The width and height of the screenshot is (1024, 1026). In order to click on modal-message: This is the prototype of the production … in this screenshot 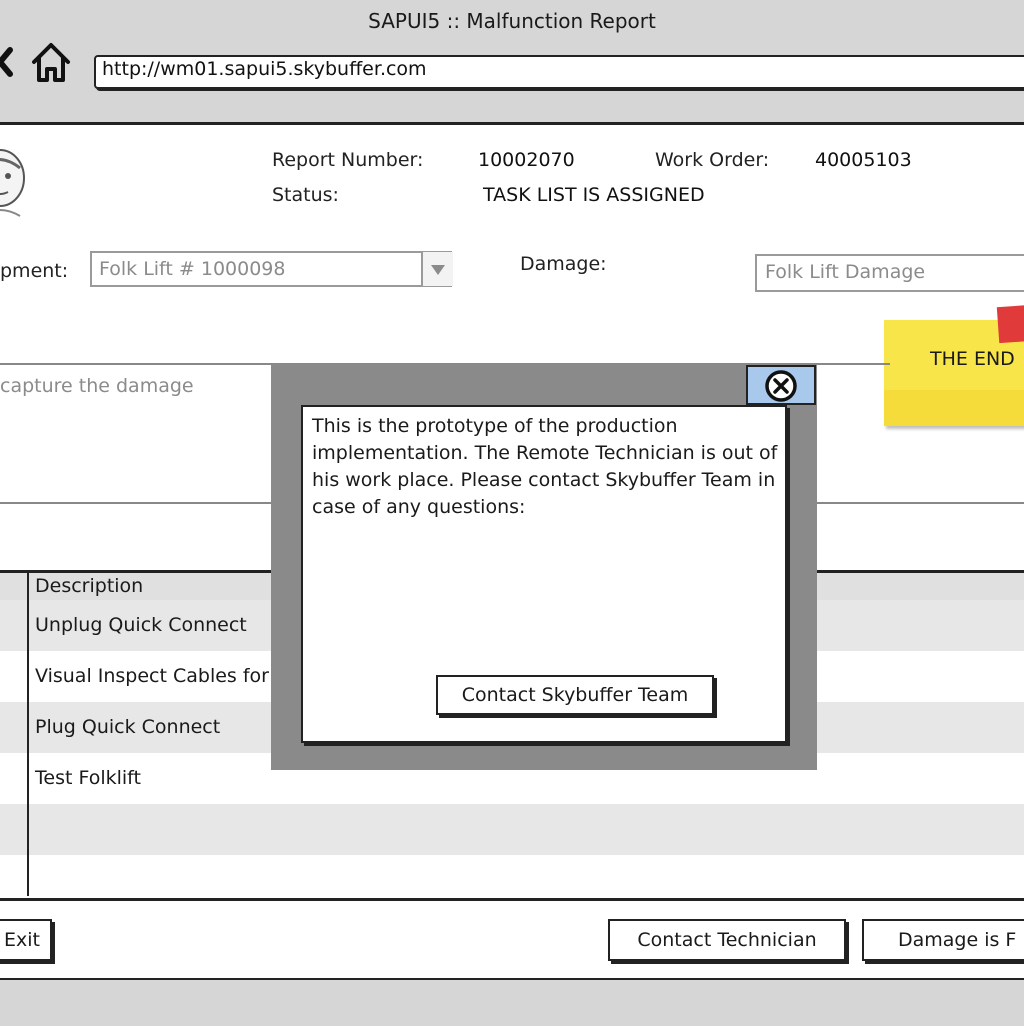, I will do `click(545, 466)`.